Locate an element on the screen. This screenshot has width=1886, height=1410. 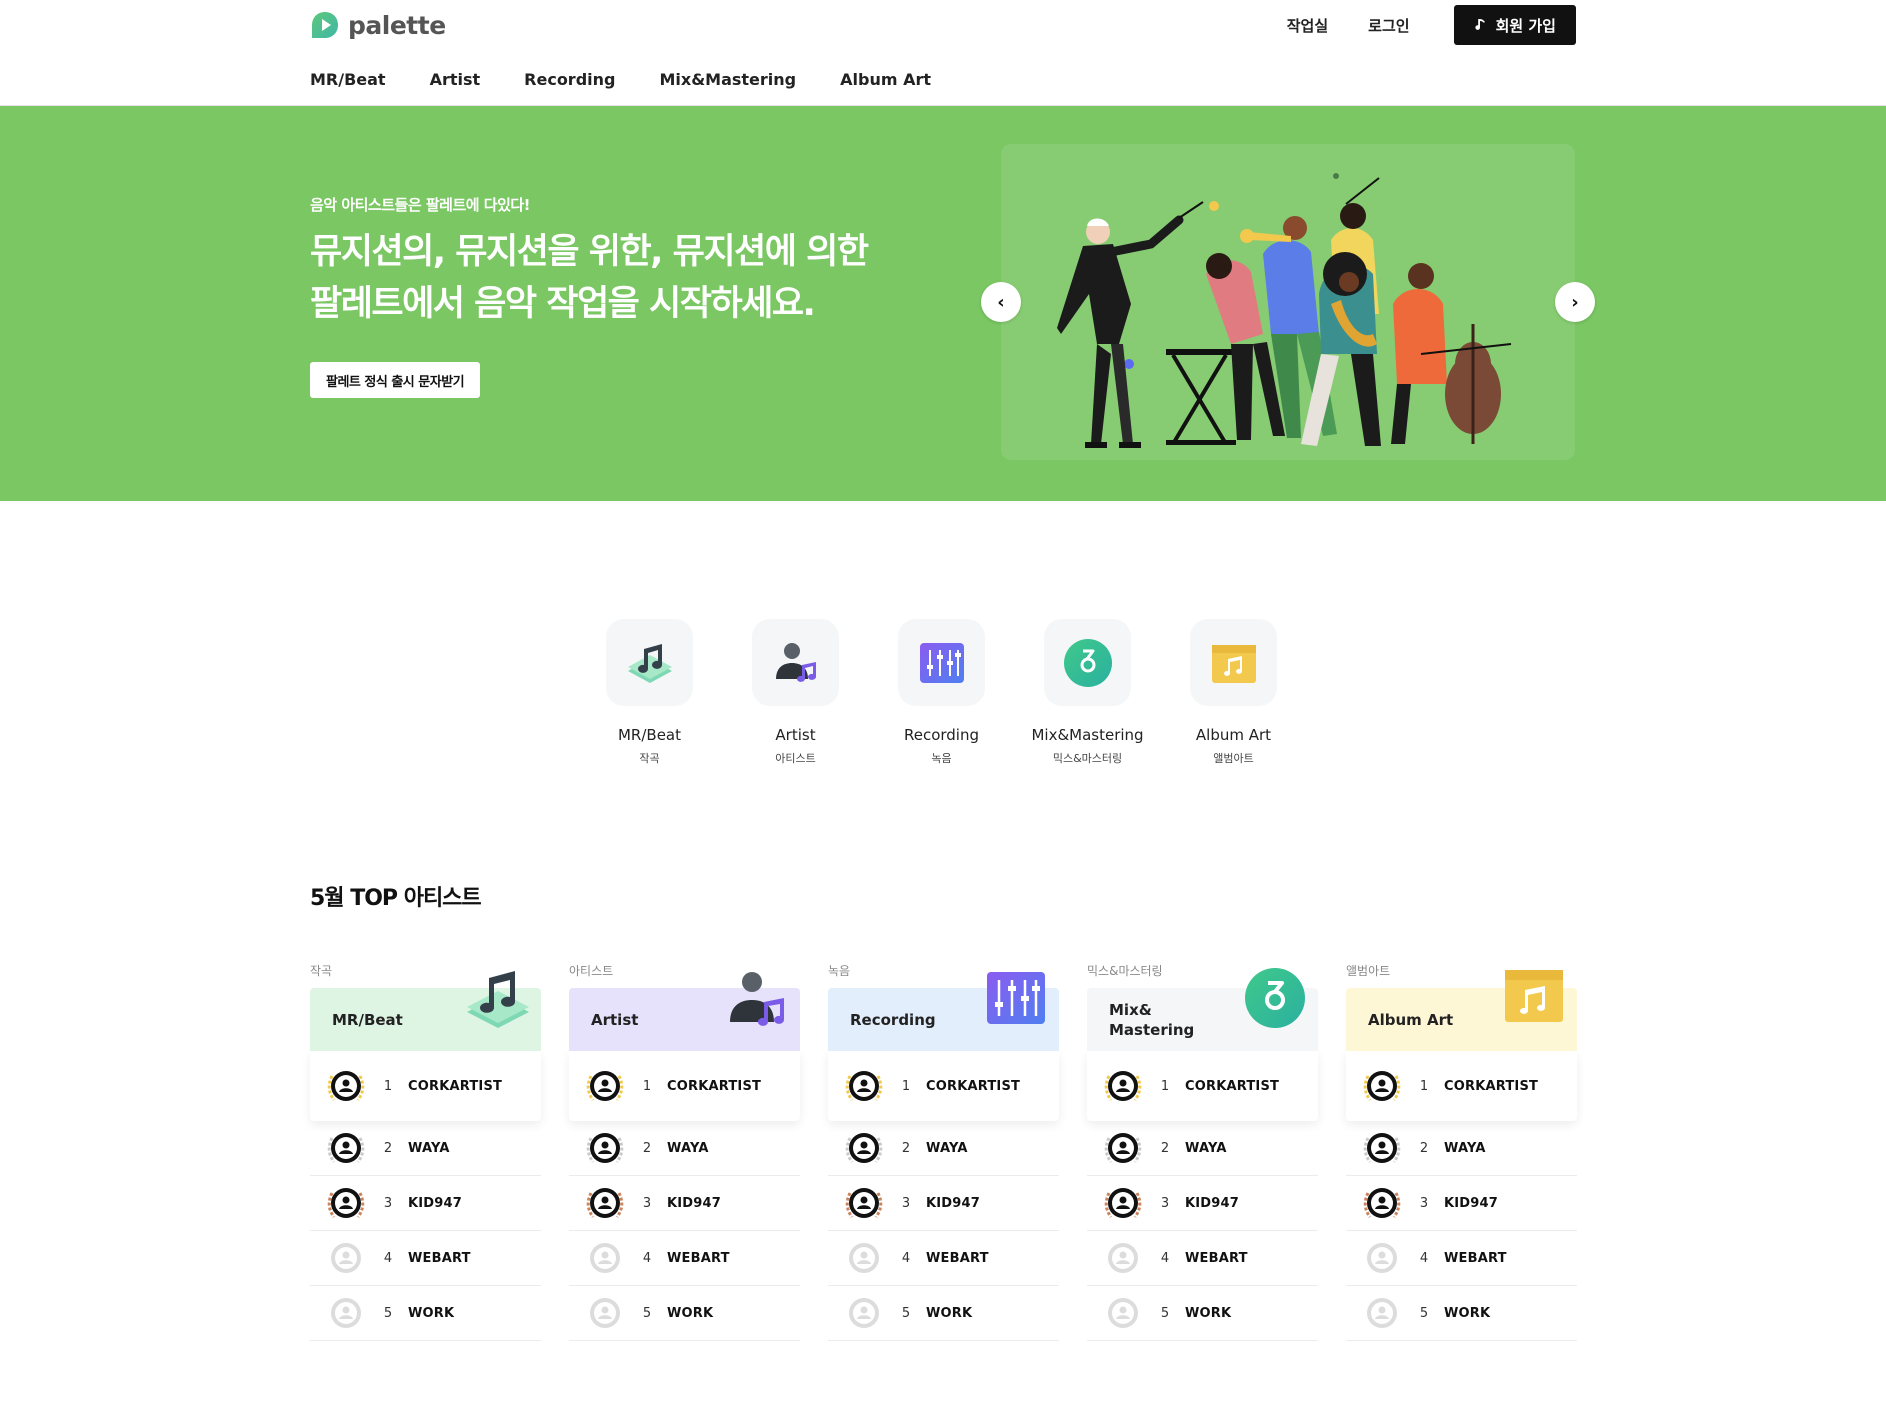
board-header: Artist is located at coordinates (684, 1011).